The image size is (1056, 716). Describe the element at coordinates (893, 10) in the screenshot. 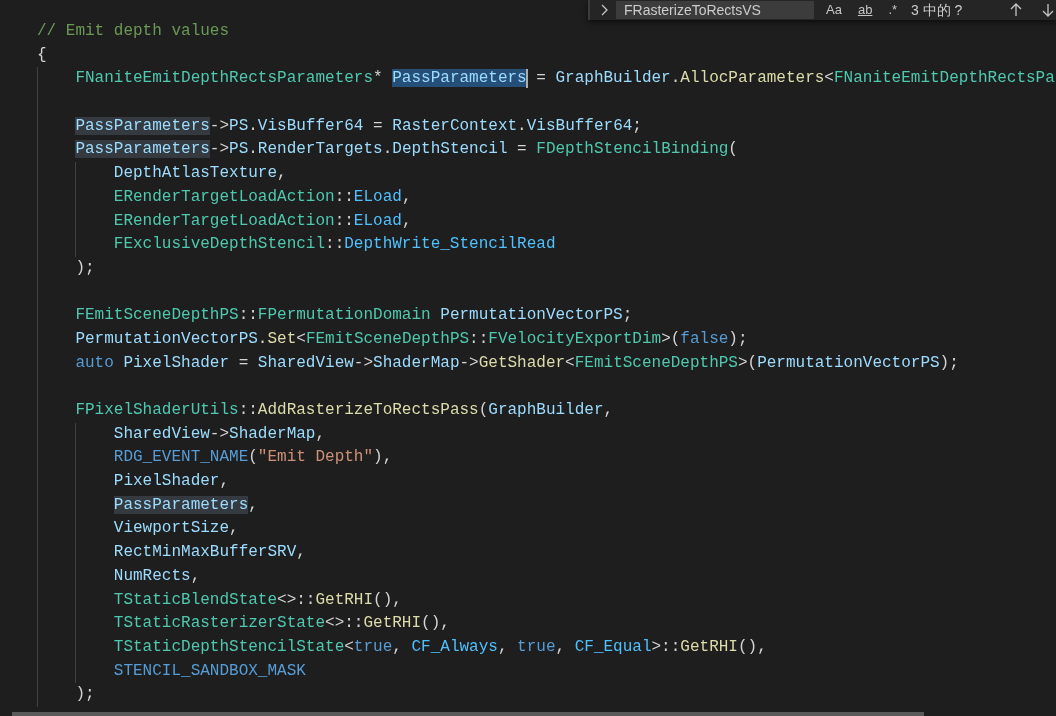

I see `toggle-button: .*` at that location.